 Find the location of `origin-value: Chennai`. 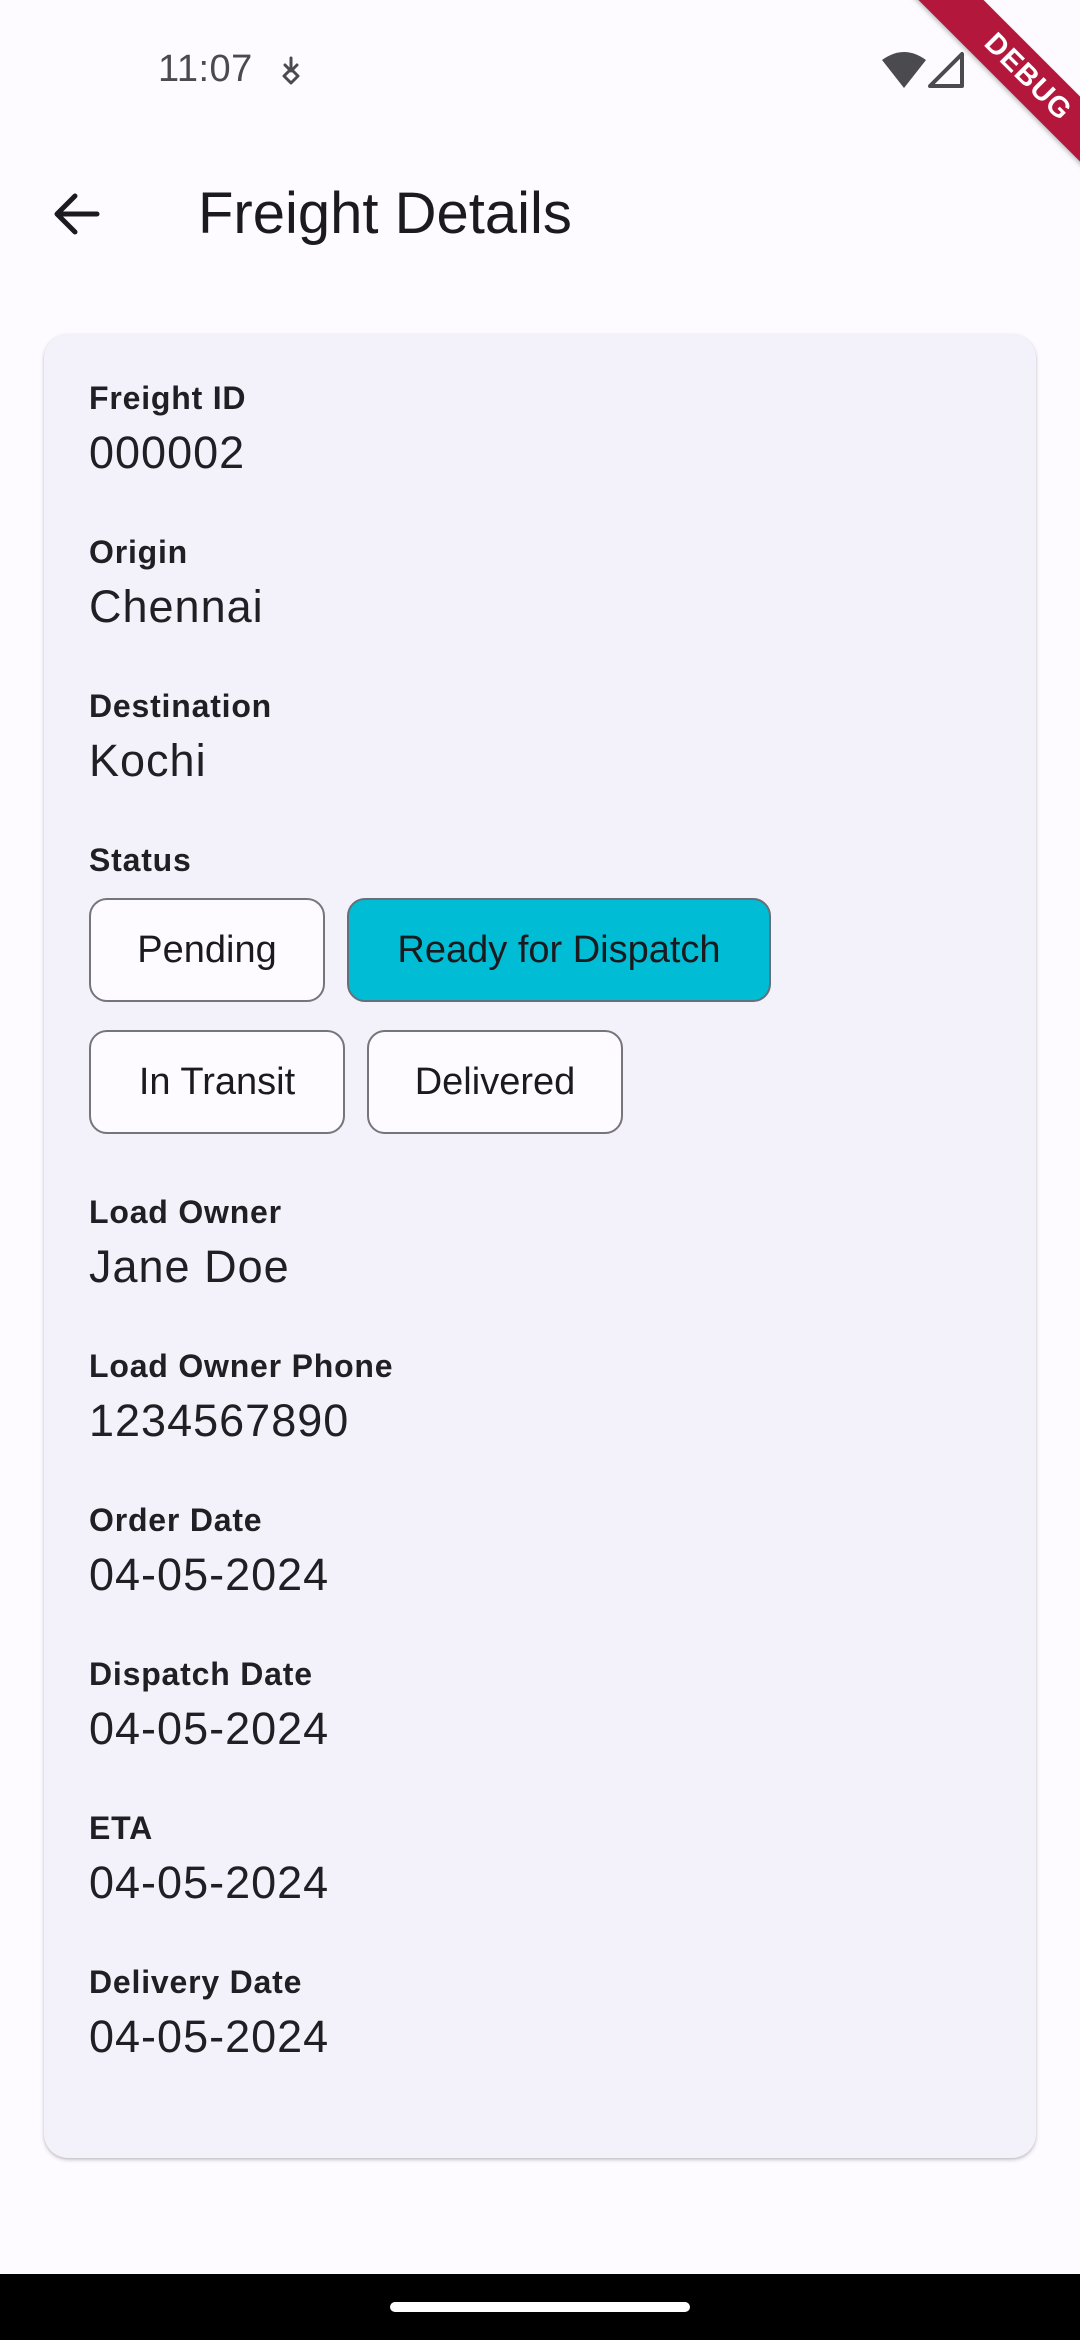

origin-value: Chennai is located at coordinates (176, 606).